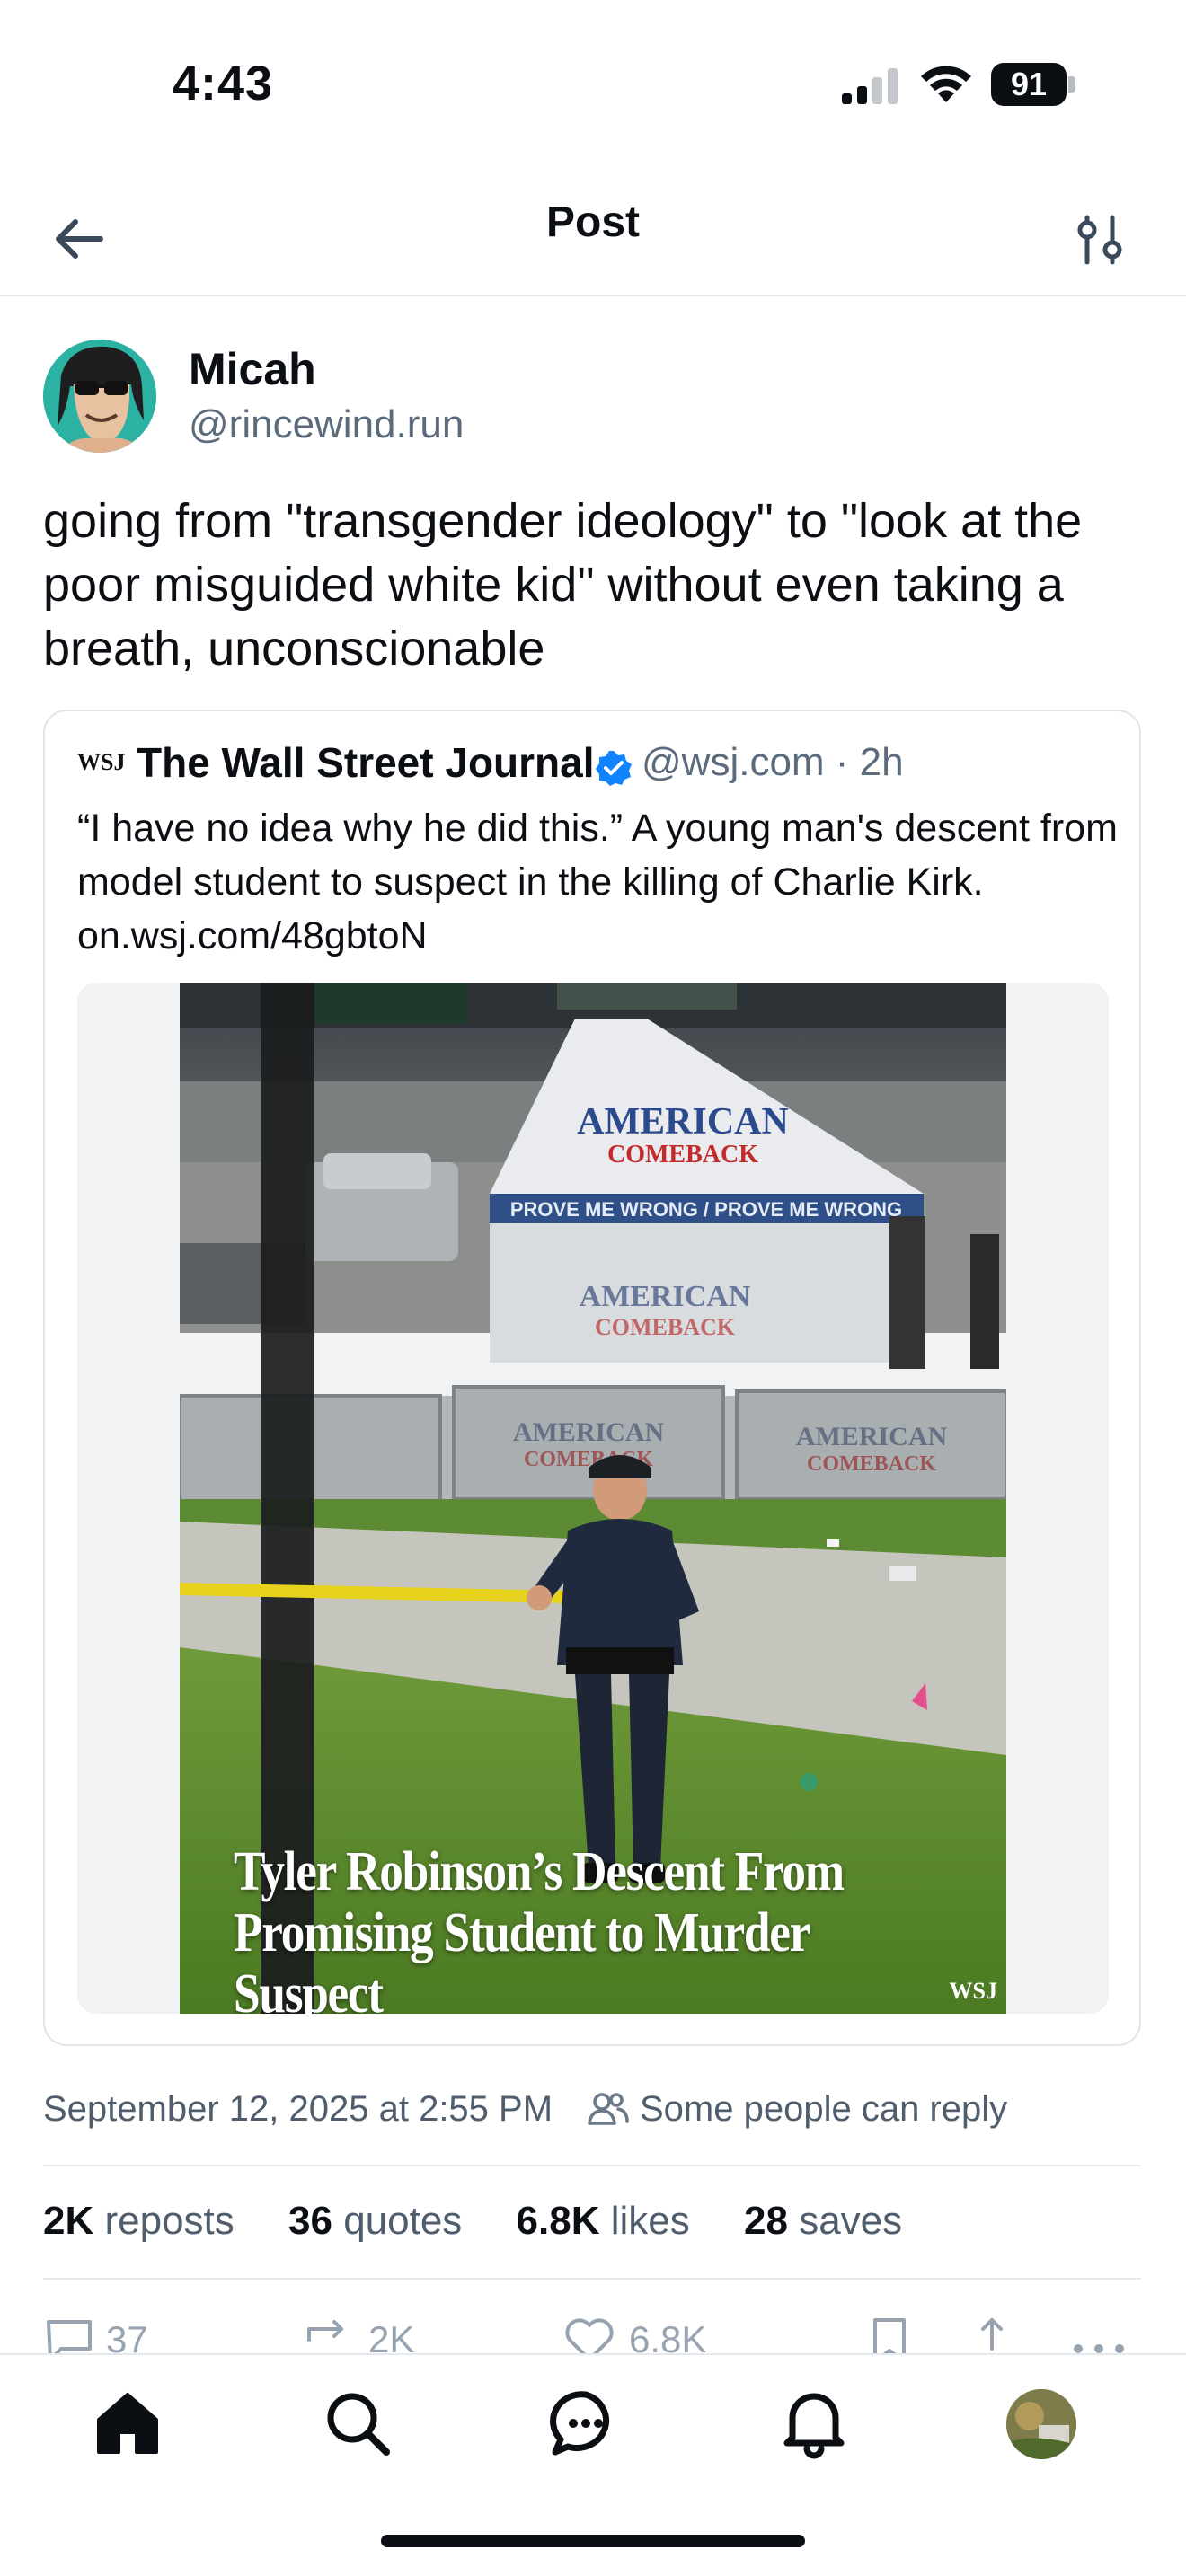  What do you see at coordinates (889, 2335) in the screenshot?
I see `bookmark-icon` at bounding box center [889, 2335].